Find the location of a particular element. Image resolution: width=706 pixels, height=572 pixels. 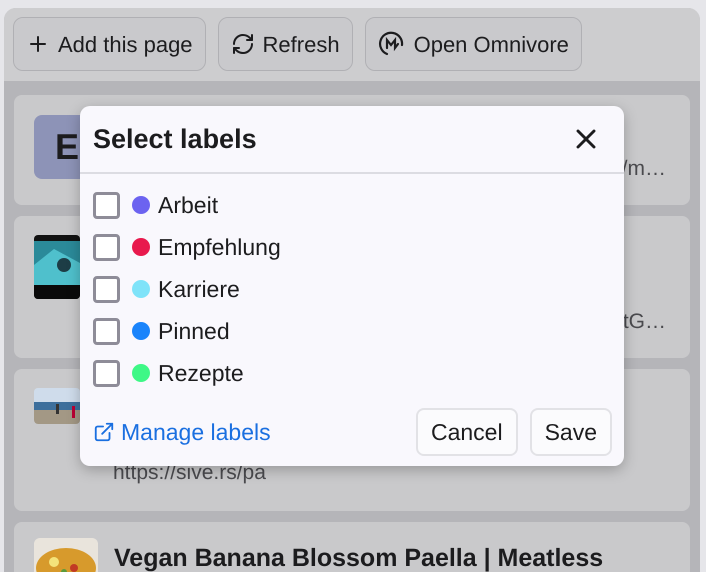

dialog-button: Save is located at coordinates (571, 432).